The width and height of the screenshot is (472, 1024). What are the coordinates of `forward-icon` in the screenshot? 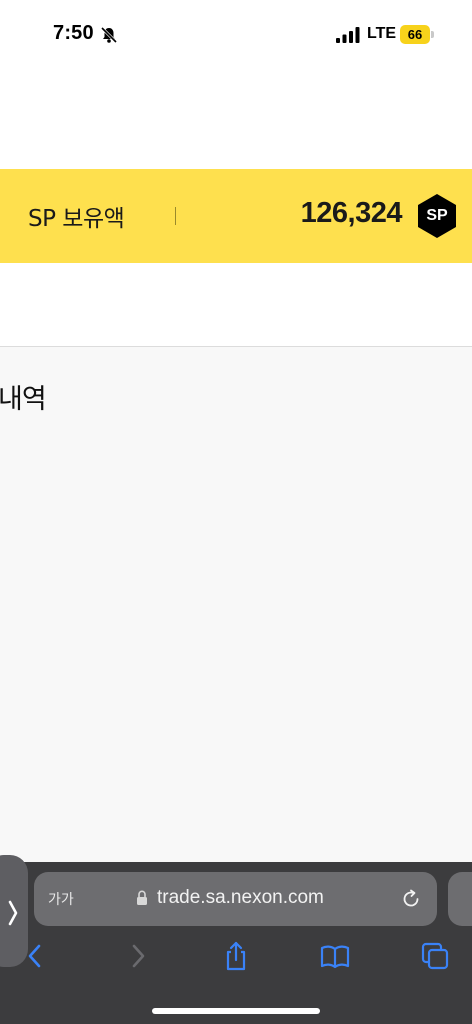 It's located at (137, 956).